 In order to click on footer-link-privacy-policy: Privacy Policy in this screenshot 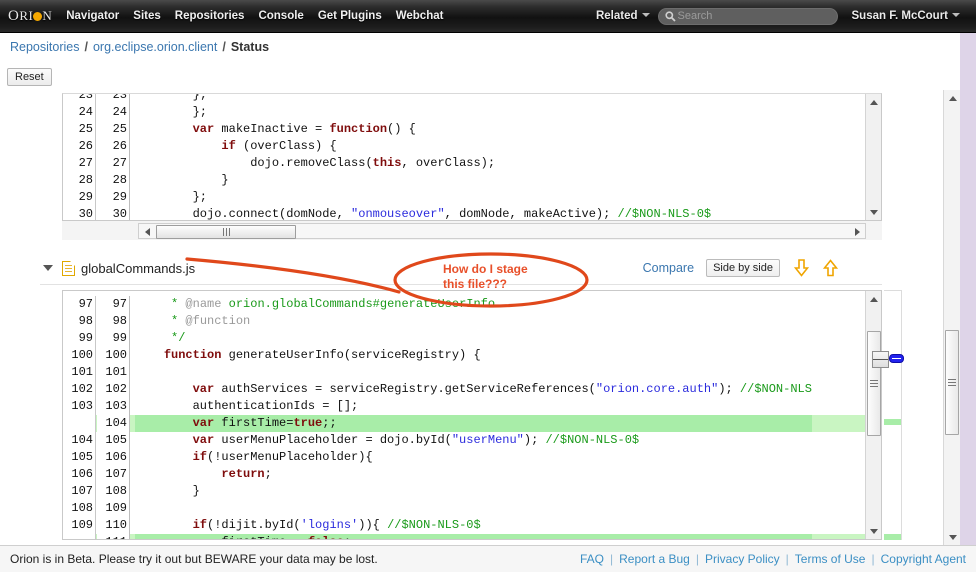, I will do `click(742, 559)`.